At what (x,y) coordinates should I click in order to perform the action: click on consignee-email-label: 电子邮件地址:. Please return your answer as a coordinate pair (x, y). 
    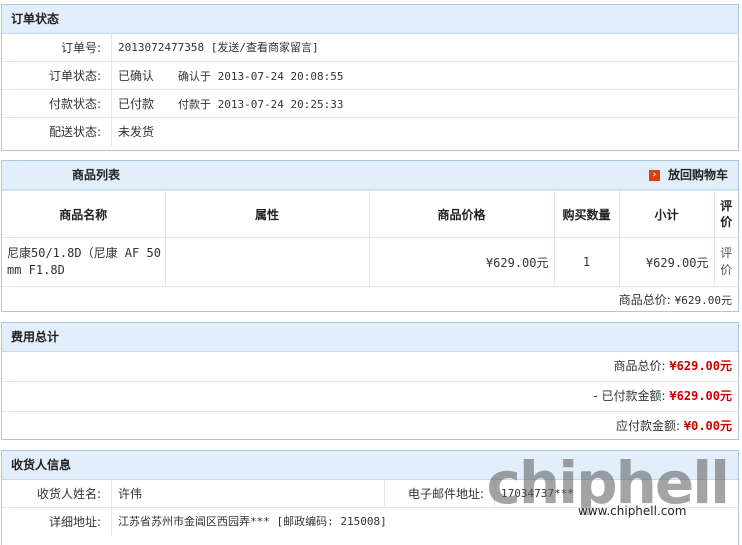
    Looking at the image, I should click on (440, 493).